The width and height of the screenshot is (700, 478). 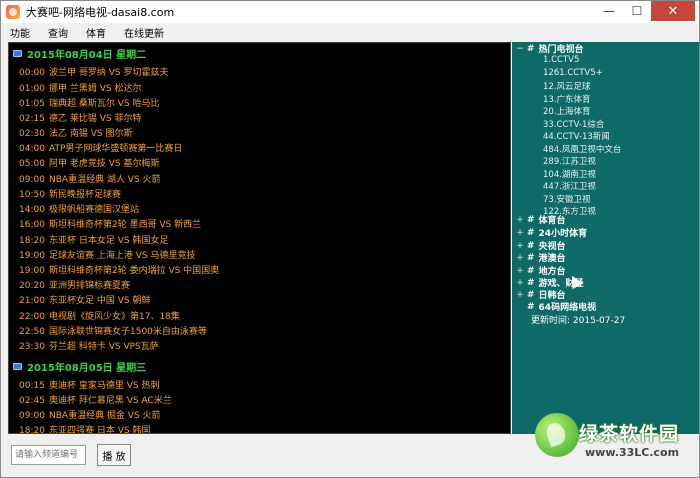 What do you see at coordinates (99, 315) in the screenshot?
I see `program-item: 22:00 电视剧《旋风少女》第17、18集` at bounding box center [99, 315].